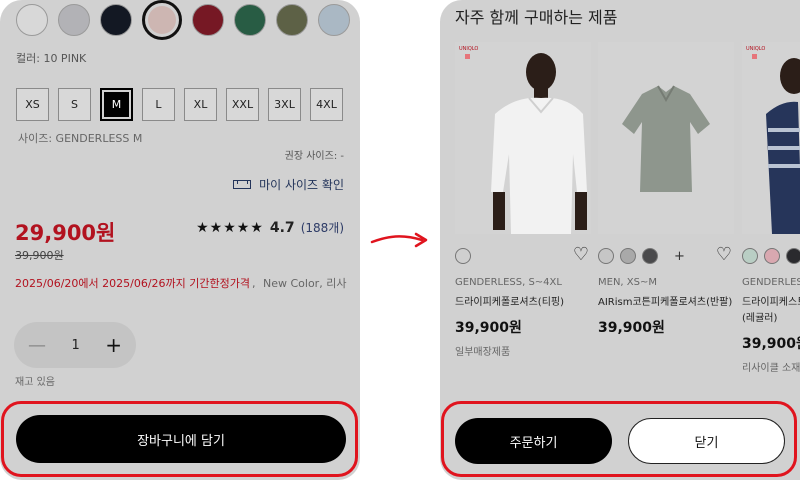 Image resolution: width=800 pixels, height=480 pixels. I want to click on color-swatch-light-gray, so click(74, 20).